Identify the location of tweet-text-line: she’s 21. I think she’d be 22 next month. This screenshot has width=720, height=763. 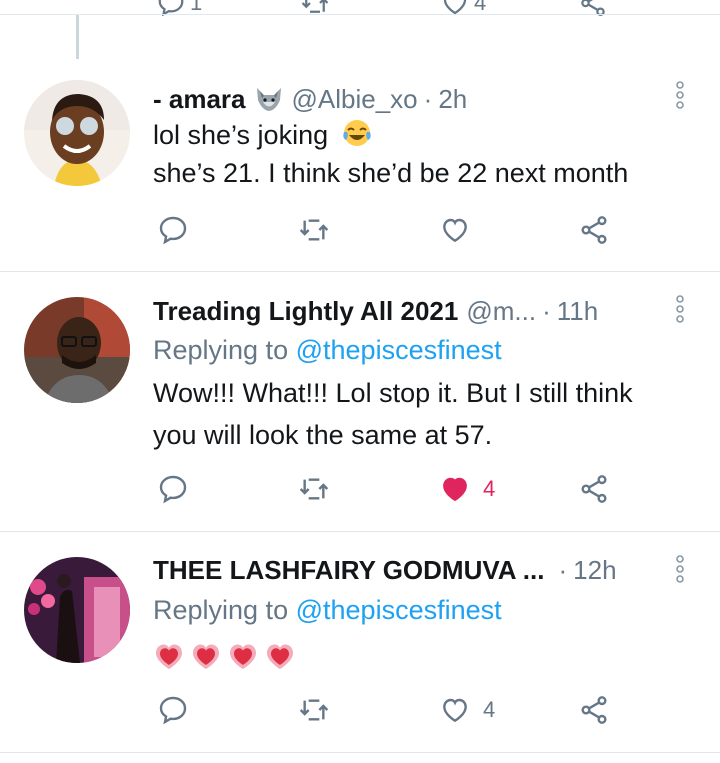
(391, 173).